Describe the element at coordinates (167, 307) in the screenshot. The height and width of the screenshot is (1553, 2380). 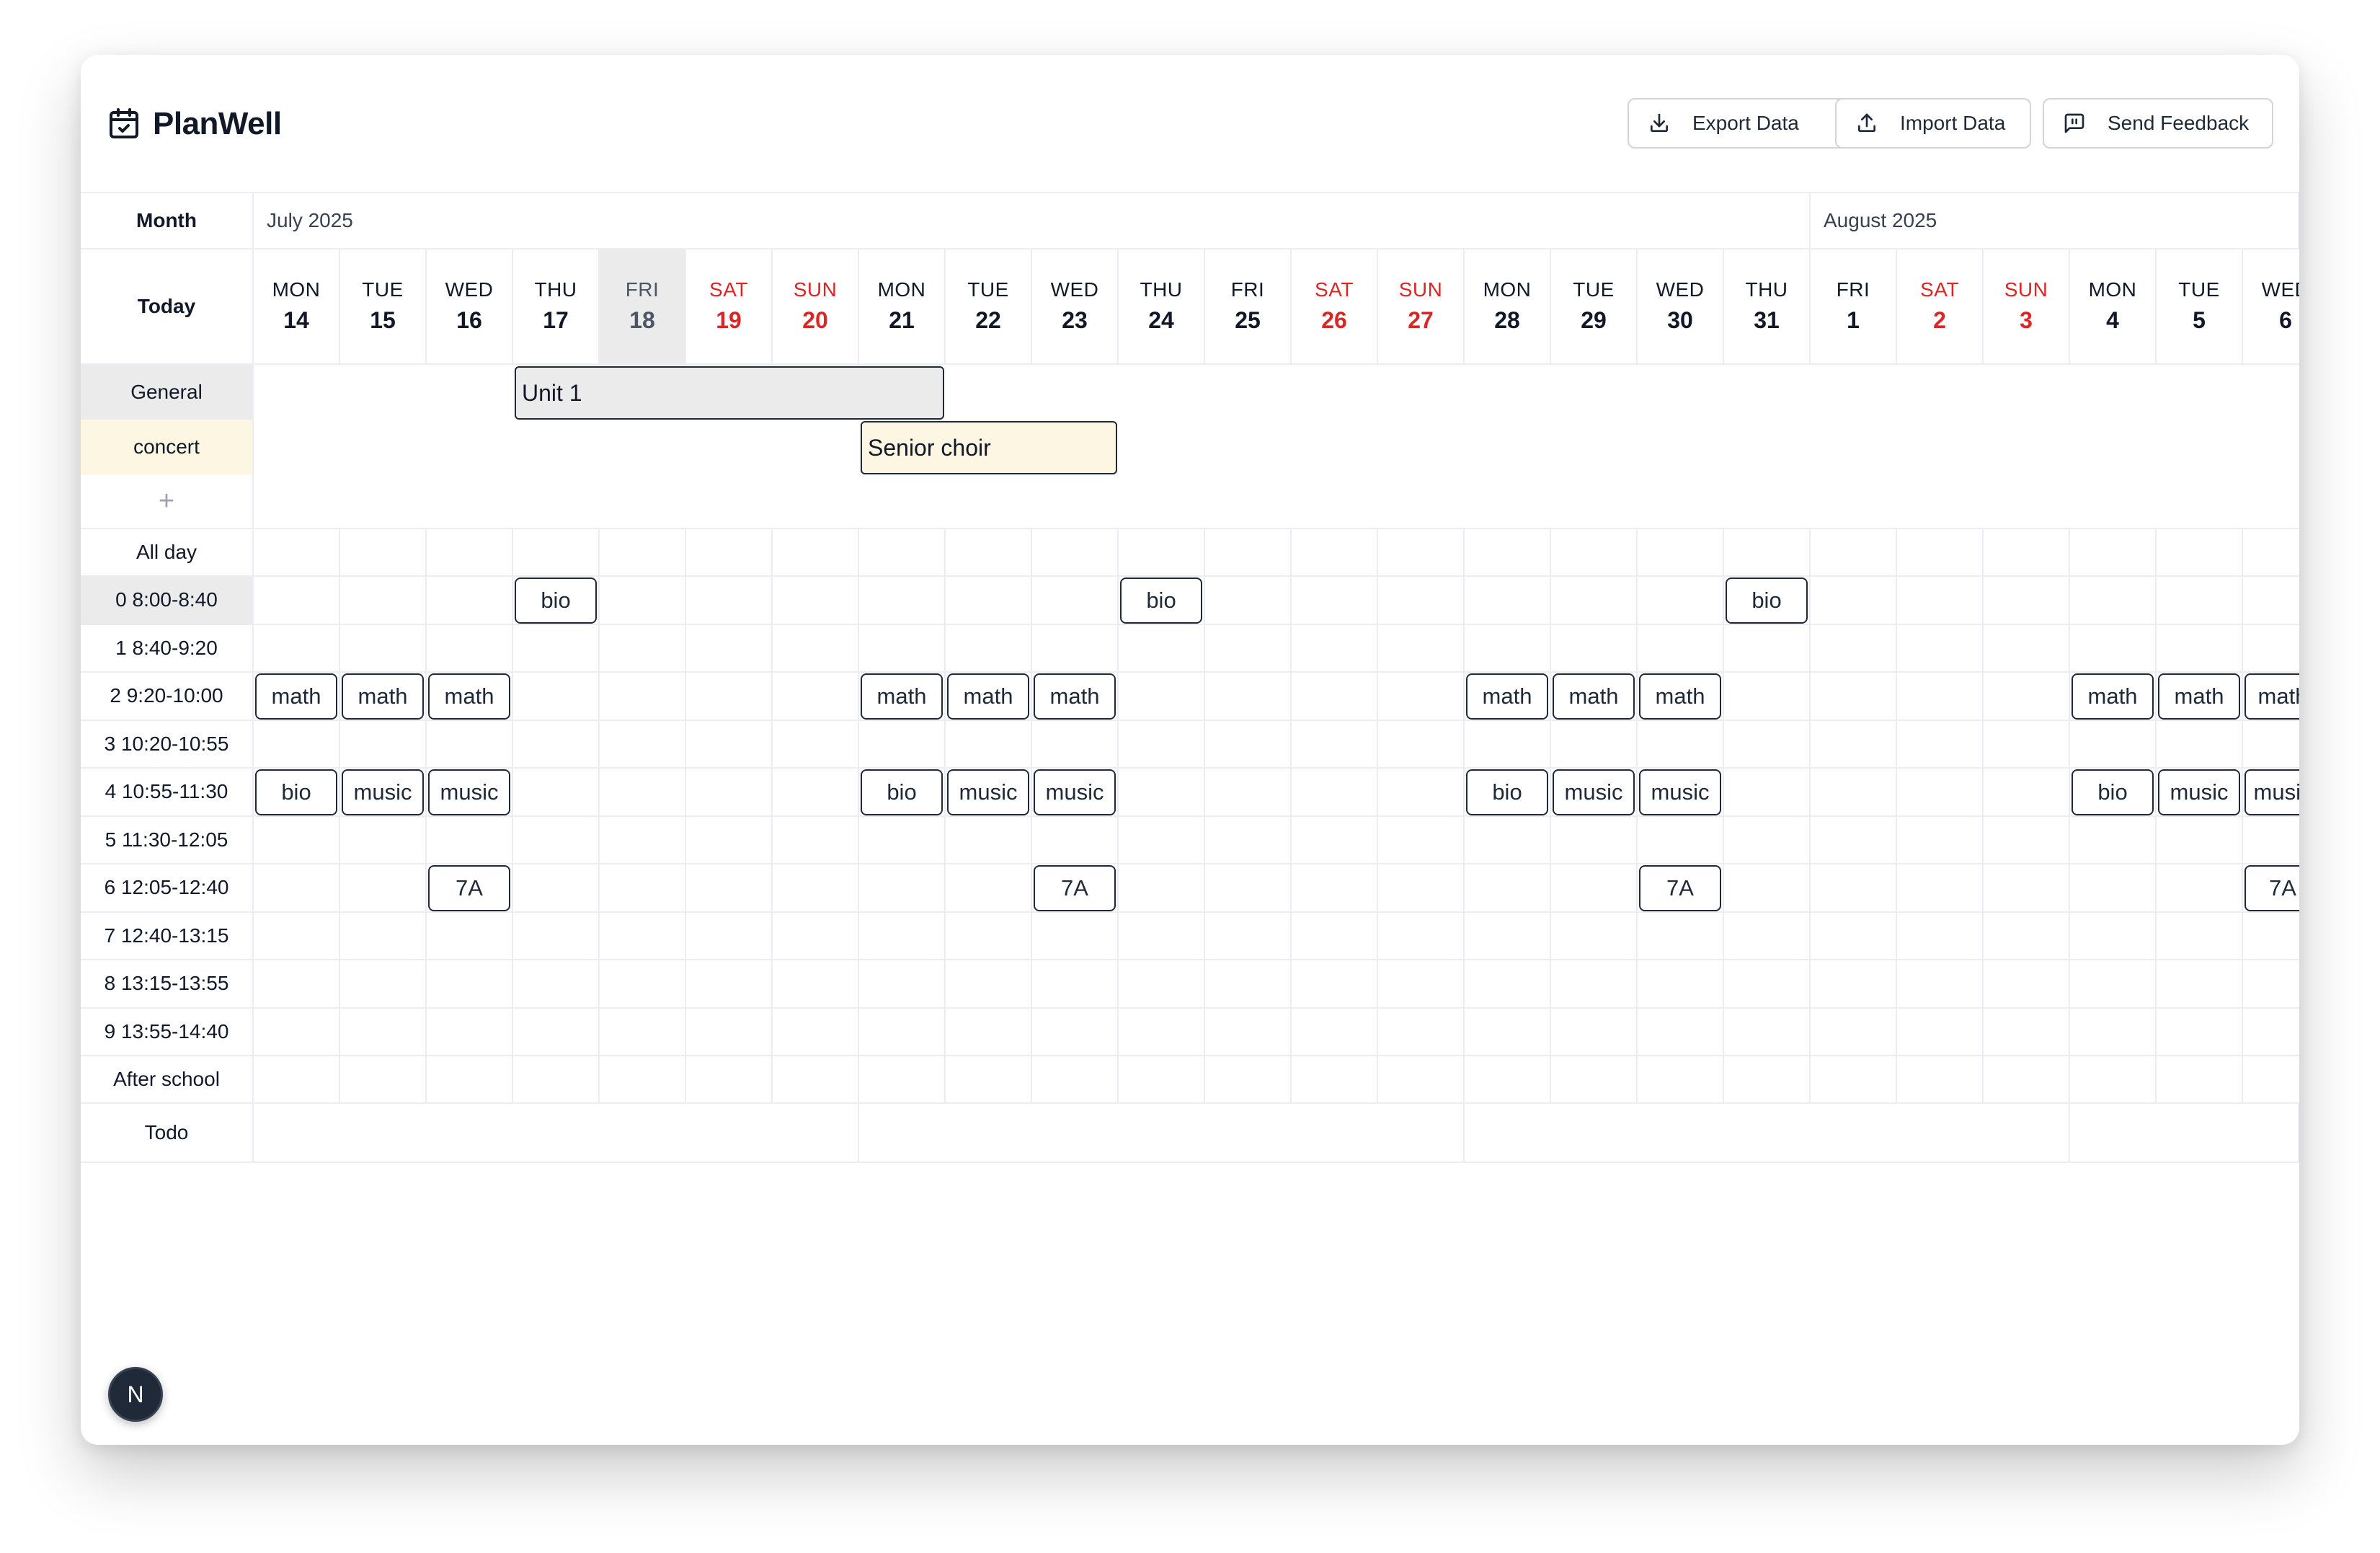
I see `today-button: Today` at that location.